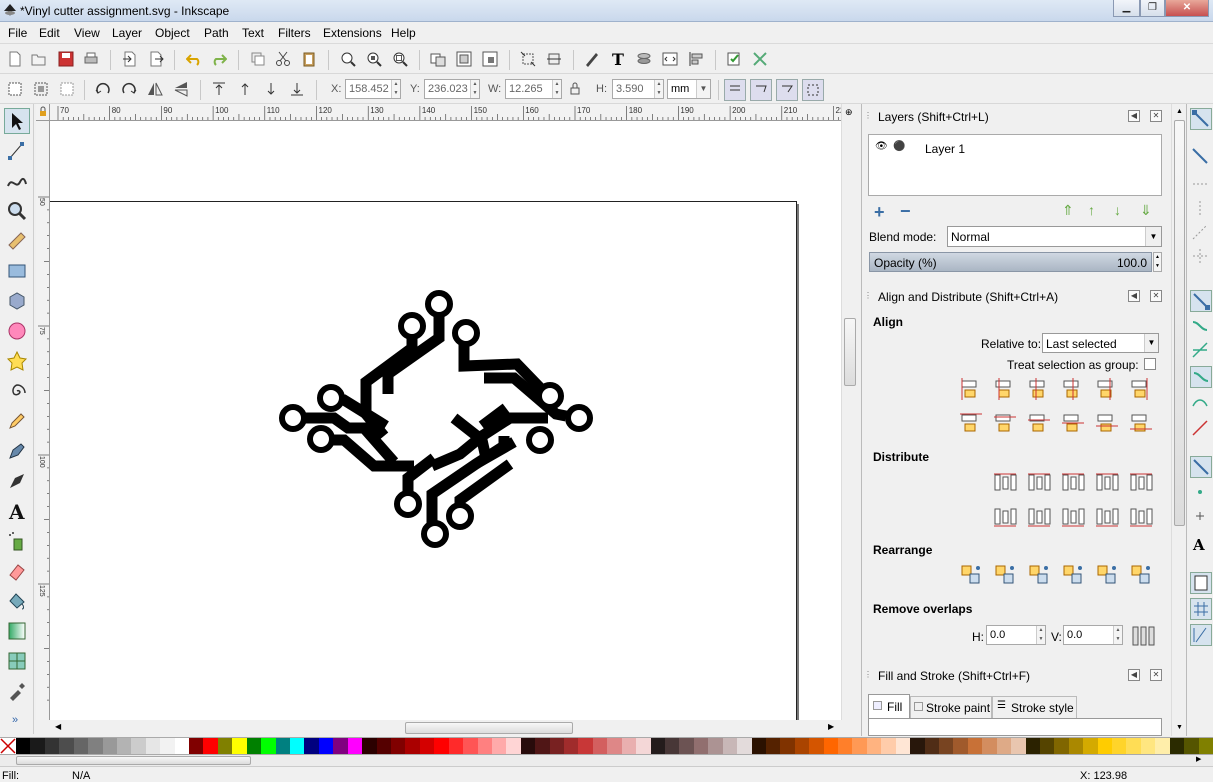 This screenshot has height=782, width=1213. What do you see at coordinates (734, 59) in the screenshot?
I see `preferences-icon` at bounding box center [734, 59].